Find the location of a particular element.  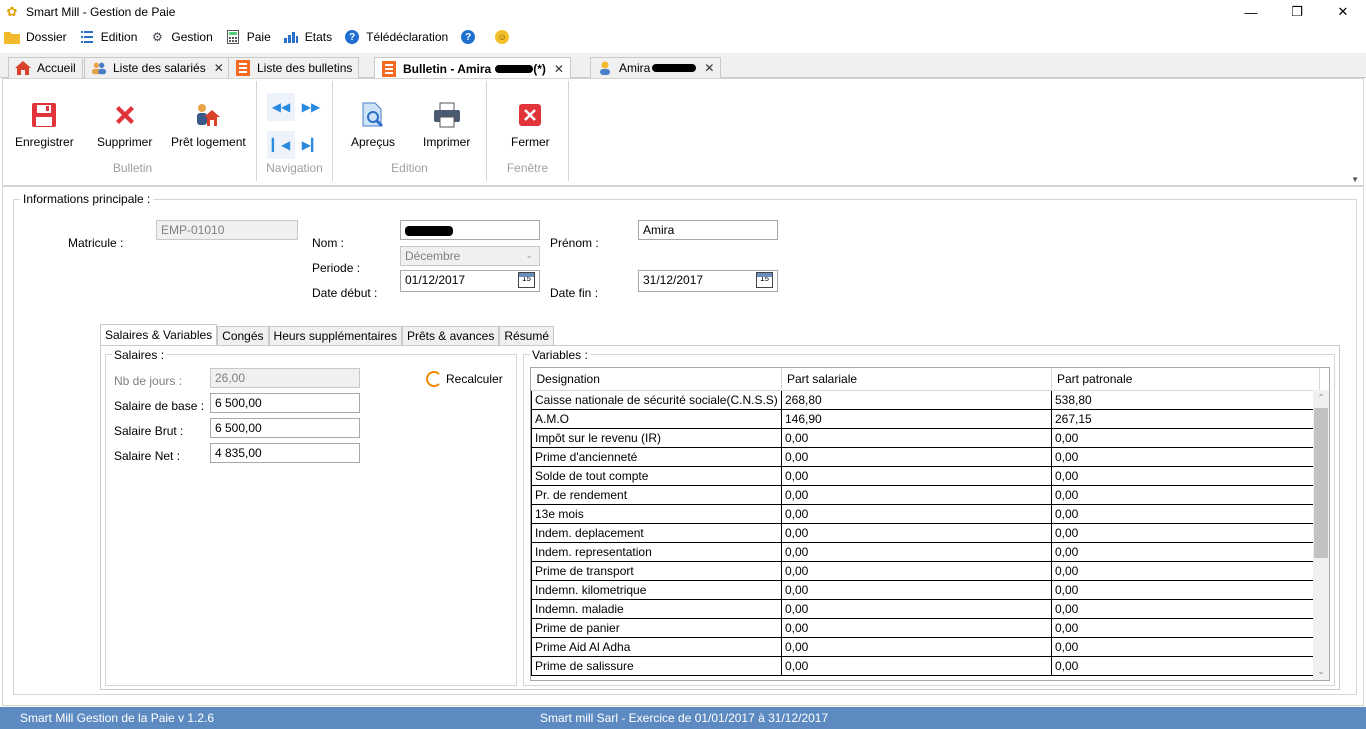

nom-field is located at coordinates (470, 230).